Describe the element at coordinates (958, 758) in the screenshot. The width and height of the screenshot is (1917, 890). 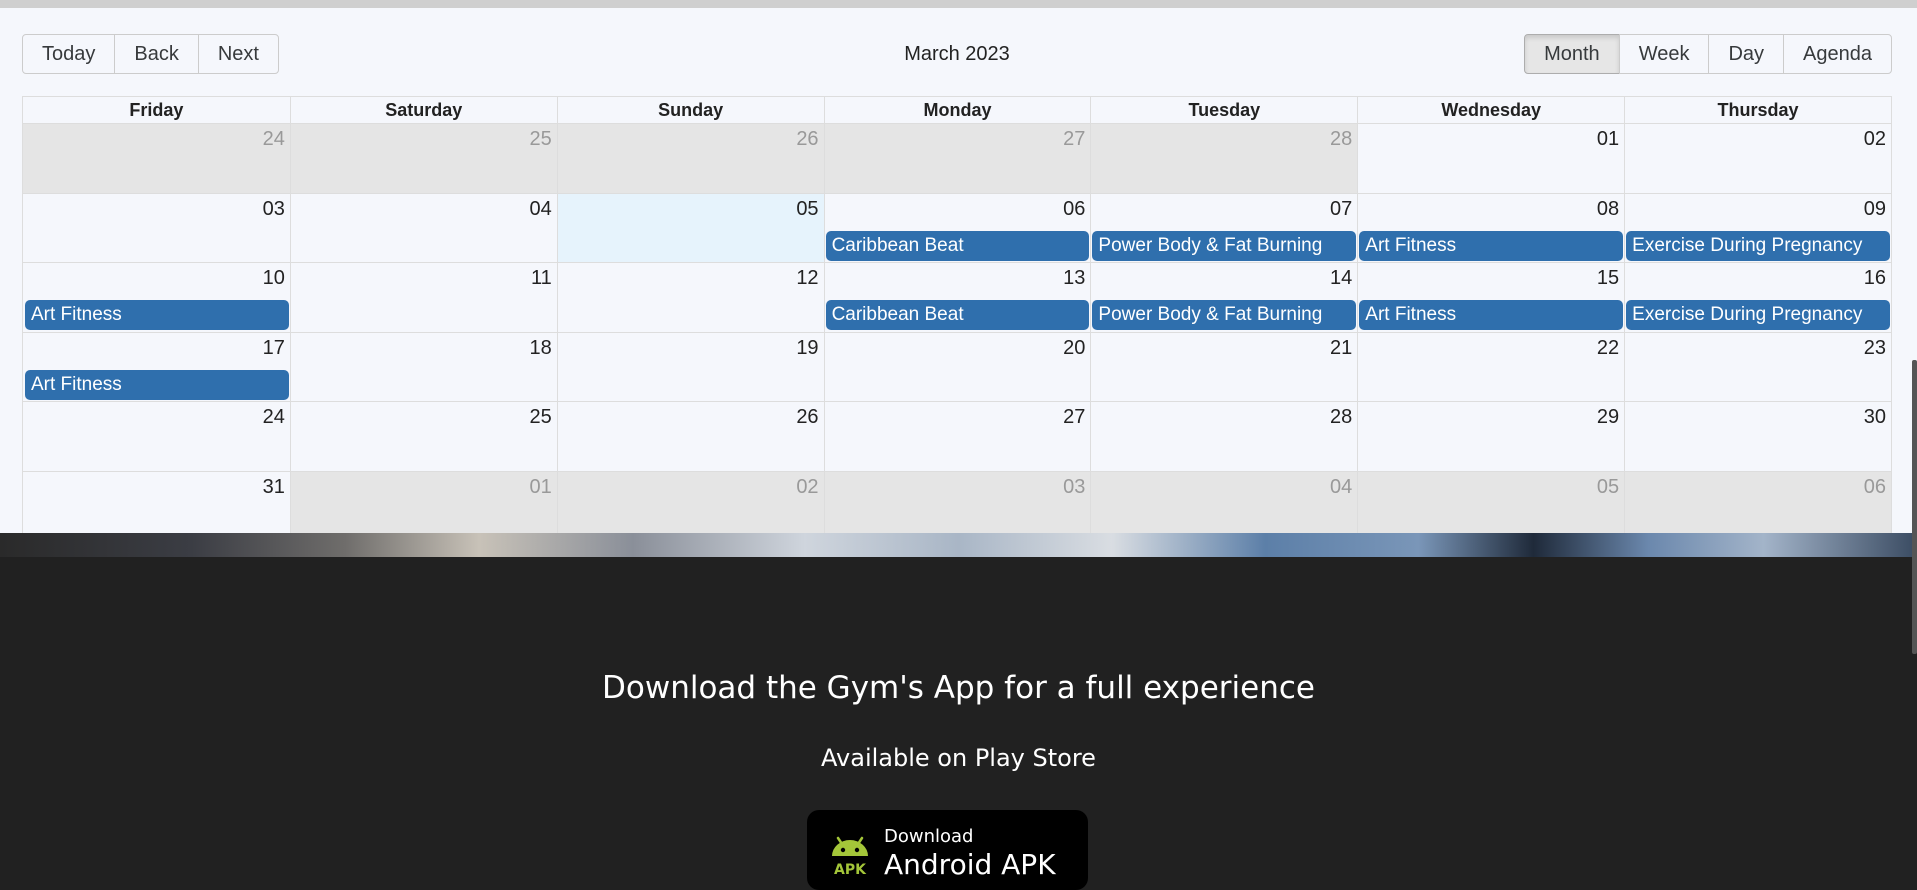
I see `footer-subheading: Available on Play Store` at that location.